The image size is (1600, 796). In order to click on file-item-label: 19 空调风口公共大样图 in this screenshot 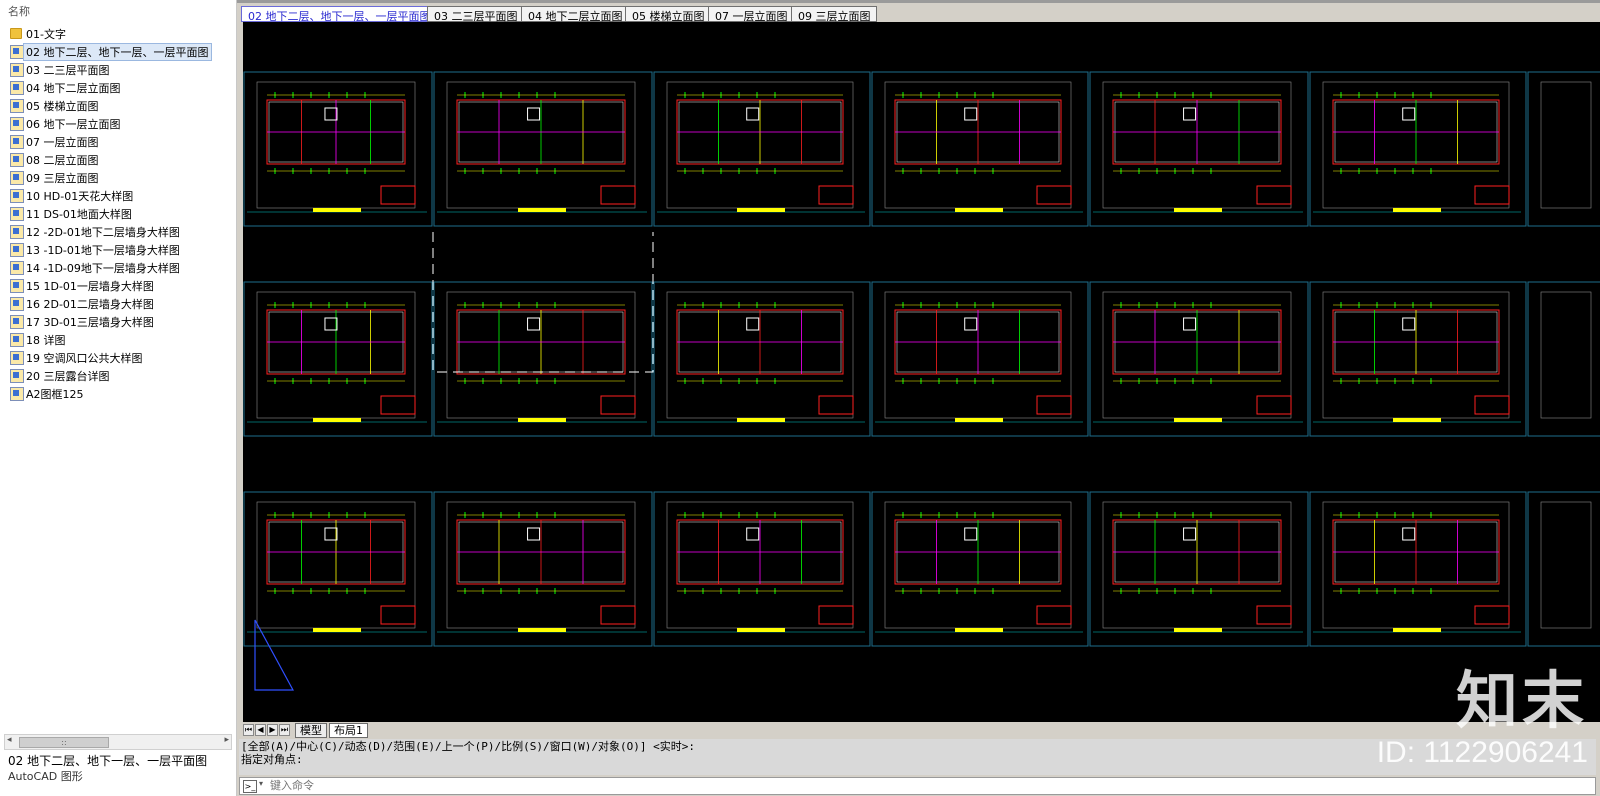, I will do `click(84, 358)`.